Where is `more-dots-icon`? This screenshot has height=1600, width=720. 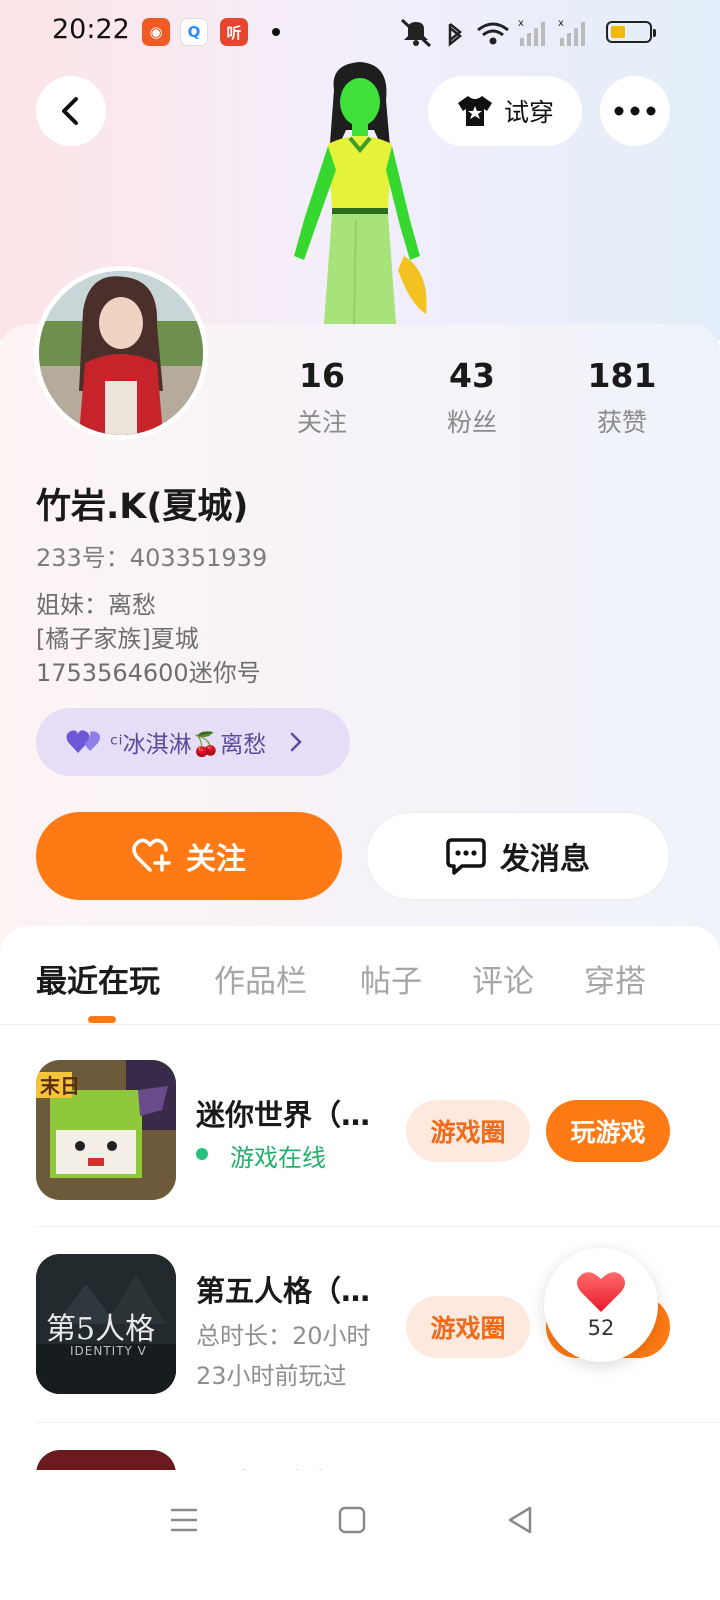 more-dots-icon is located at coordinates (635, 111).